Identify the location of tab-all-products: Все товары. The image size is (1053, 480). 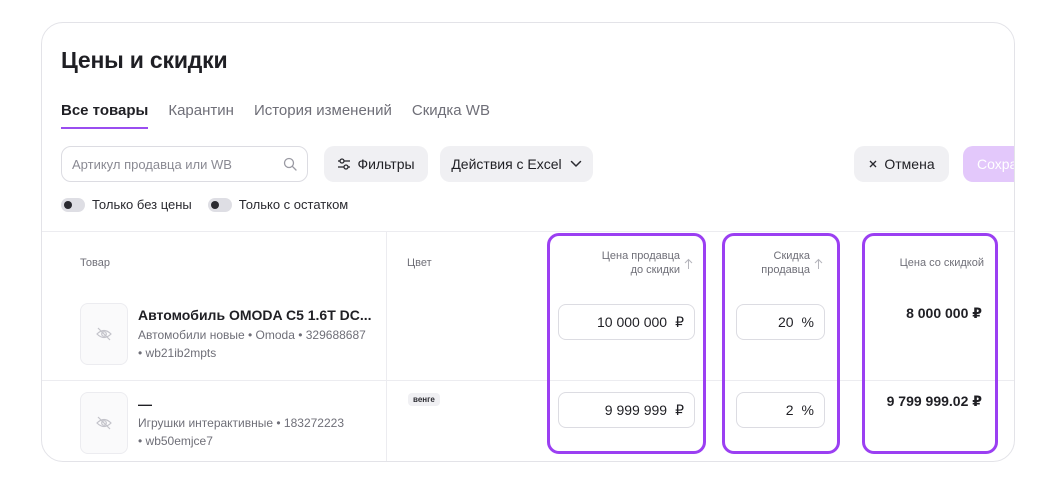
(105, 115).